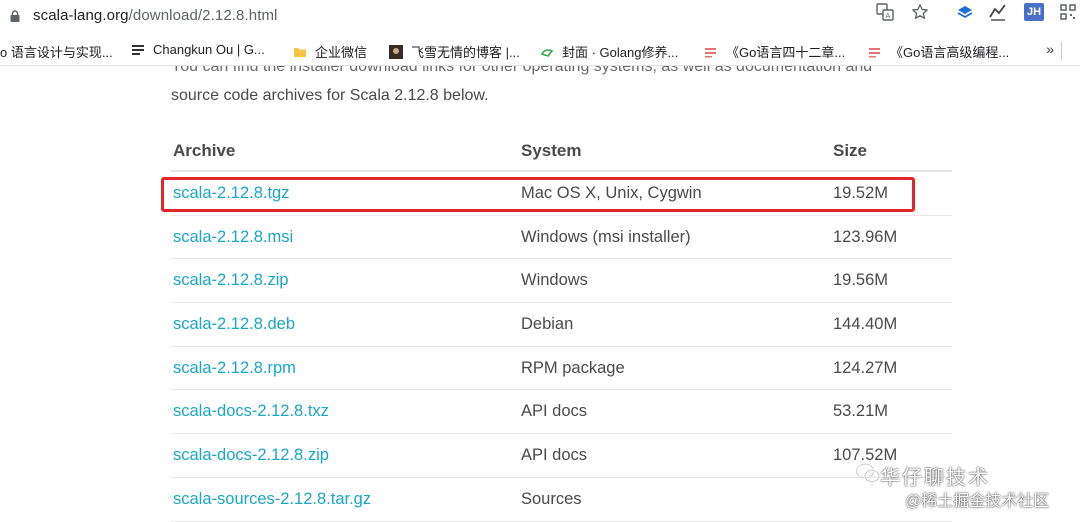 The width and height of the screenshot is (1080, 522). I want to click on system-cell: Mac OS X, Unix, Cygwin, so click(611, 193).